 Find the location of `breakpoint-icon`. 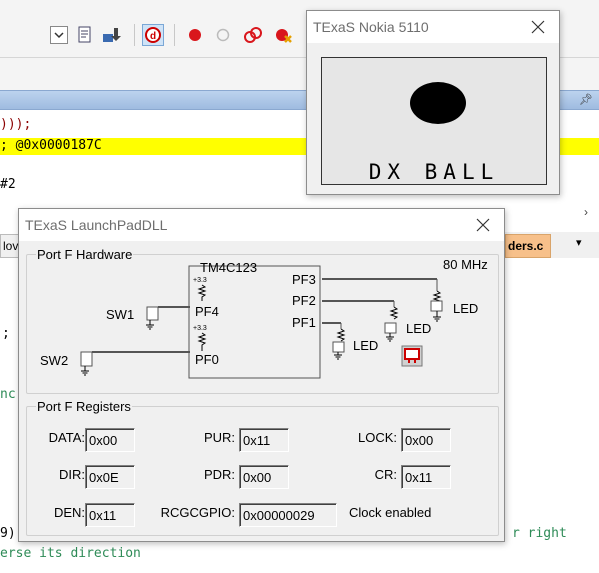

breakpoint-icon is located at coordinates (195, 35).